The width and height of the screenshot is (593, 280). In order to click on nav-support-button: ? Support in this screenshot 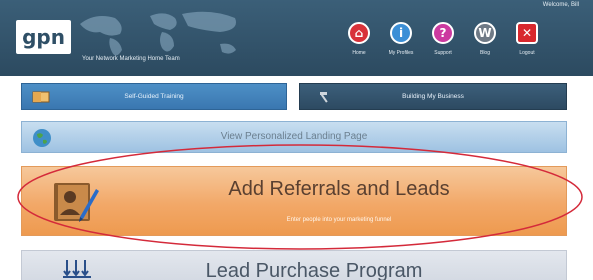, I will do `click(443, 46)`.